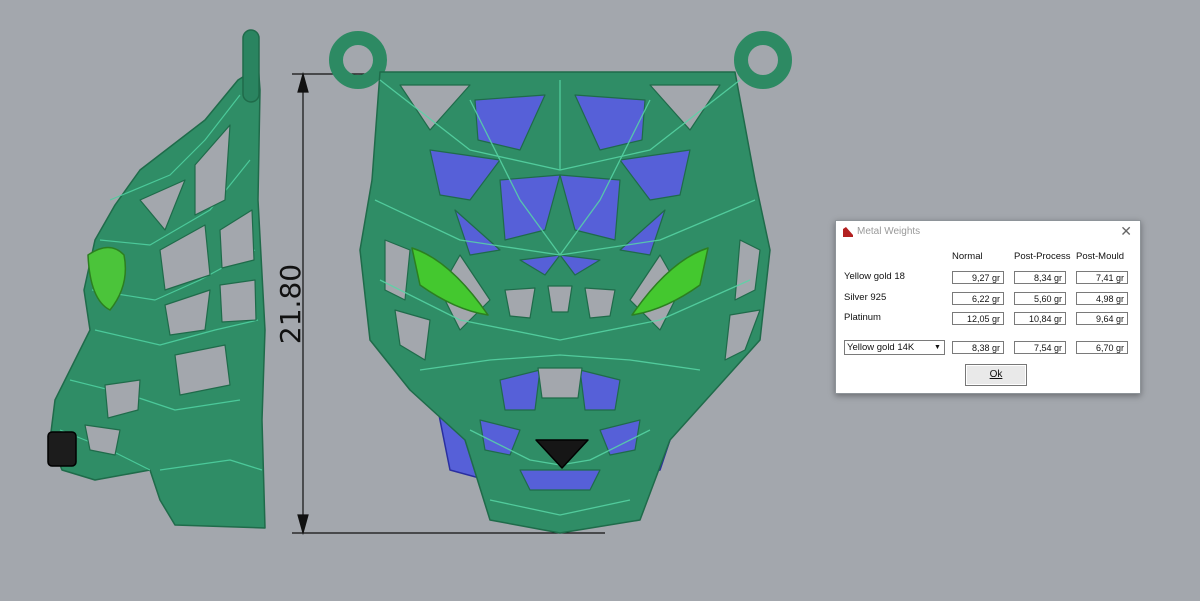  What do you see at coordinates (1040, 298) in the screenshot?
I see `value-field: 5,60 gr` at bounding box center [1040, 298].